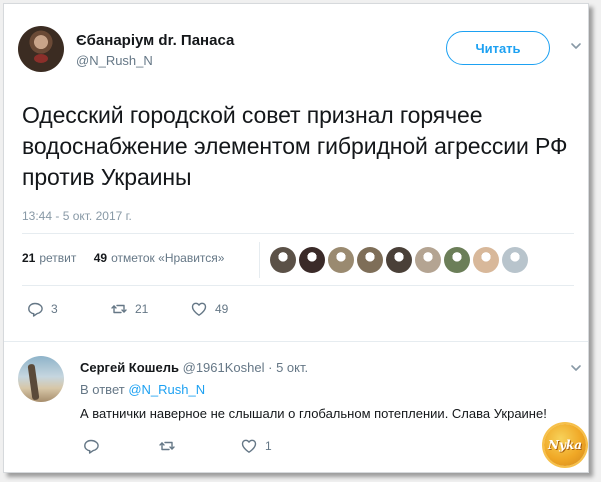 The width and height of the screenshot is (601, 482). I want to click on reply-retweet-button, so click(170, 446).